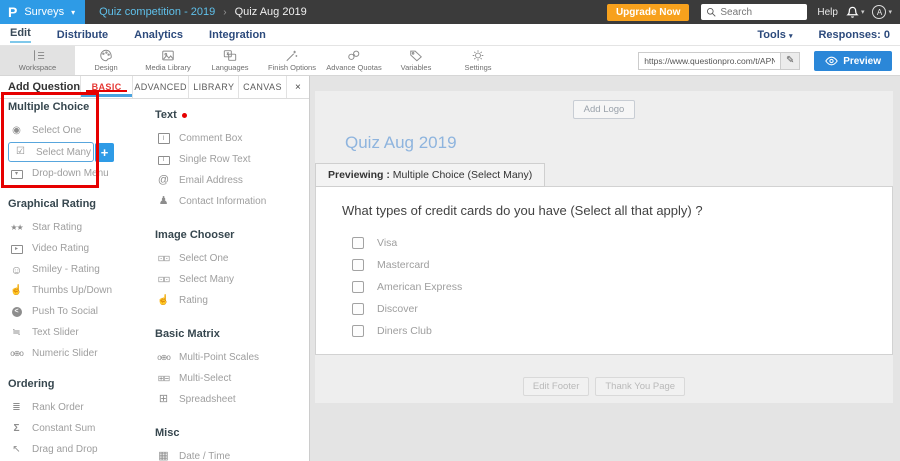  I want to click on tool-media-library: Media Library, so click(168, 60).